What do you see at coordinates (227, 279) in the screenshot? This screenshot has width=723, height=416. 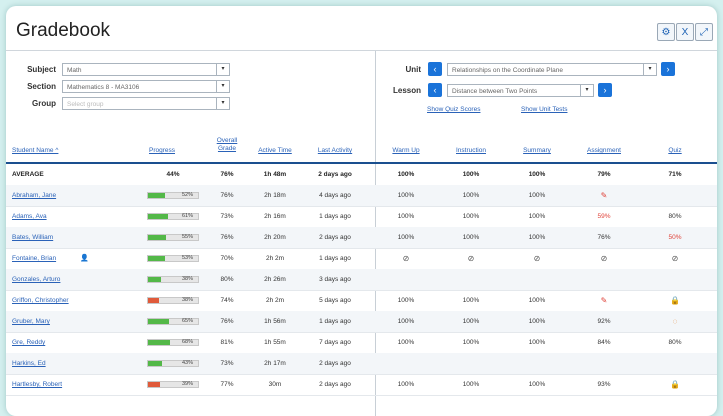 I see `grade-cell: 80%` at bounding box center [227, 279].